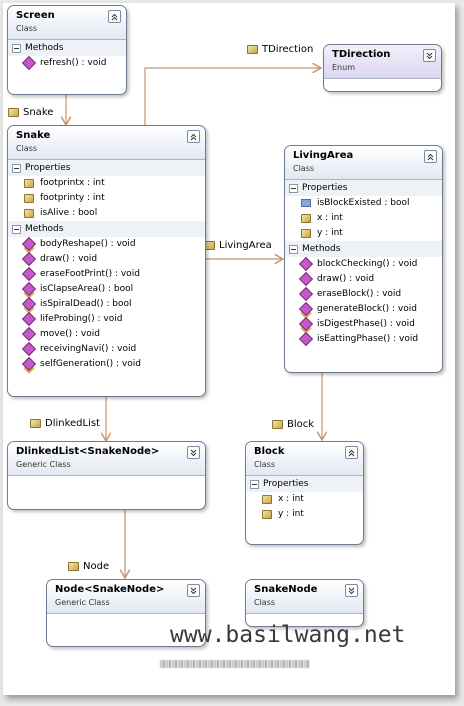 The height and width of the screenshot is (706, 464). Describe the element at coordinates (363, 264) in the screenshot. I see `member-row: blockChecking() : void` at that location.